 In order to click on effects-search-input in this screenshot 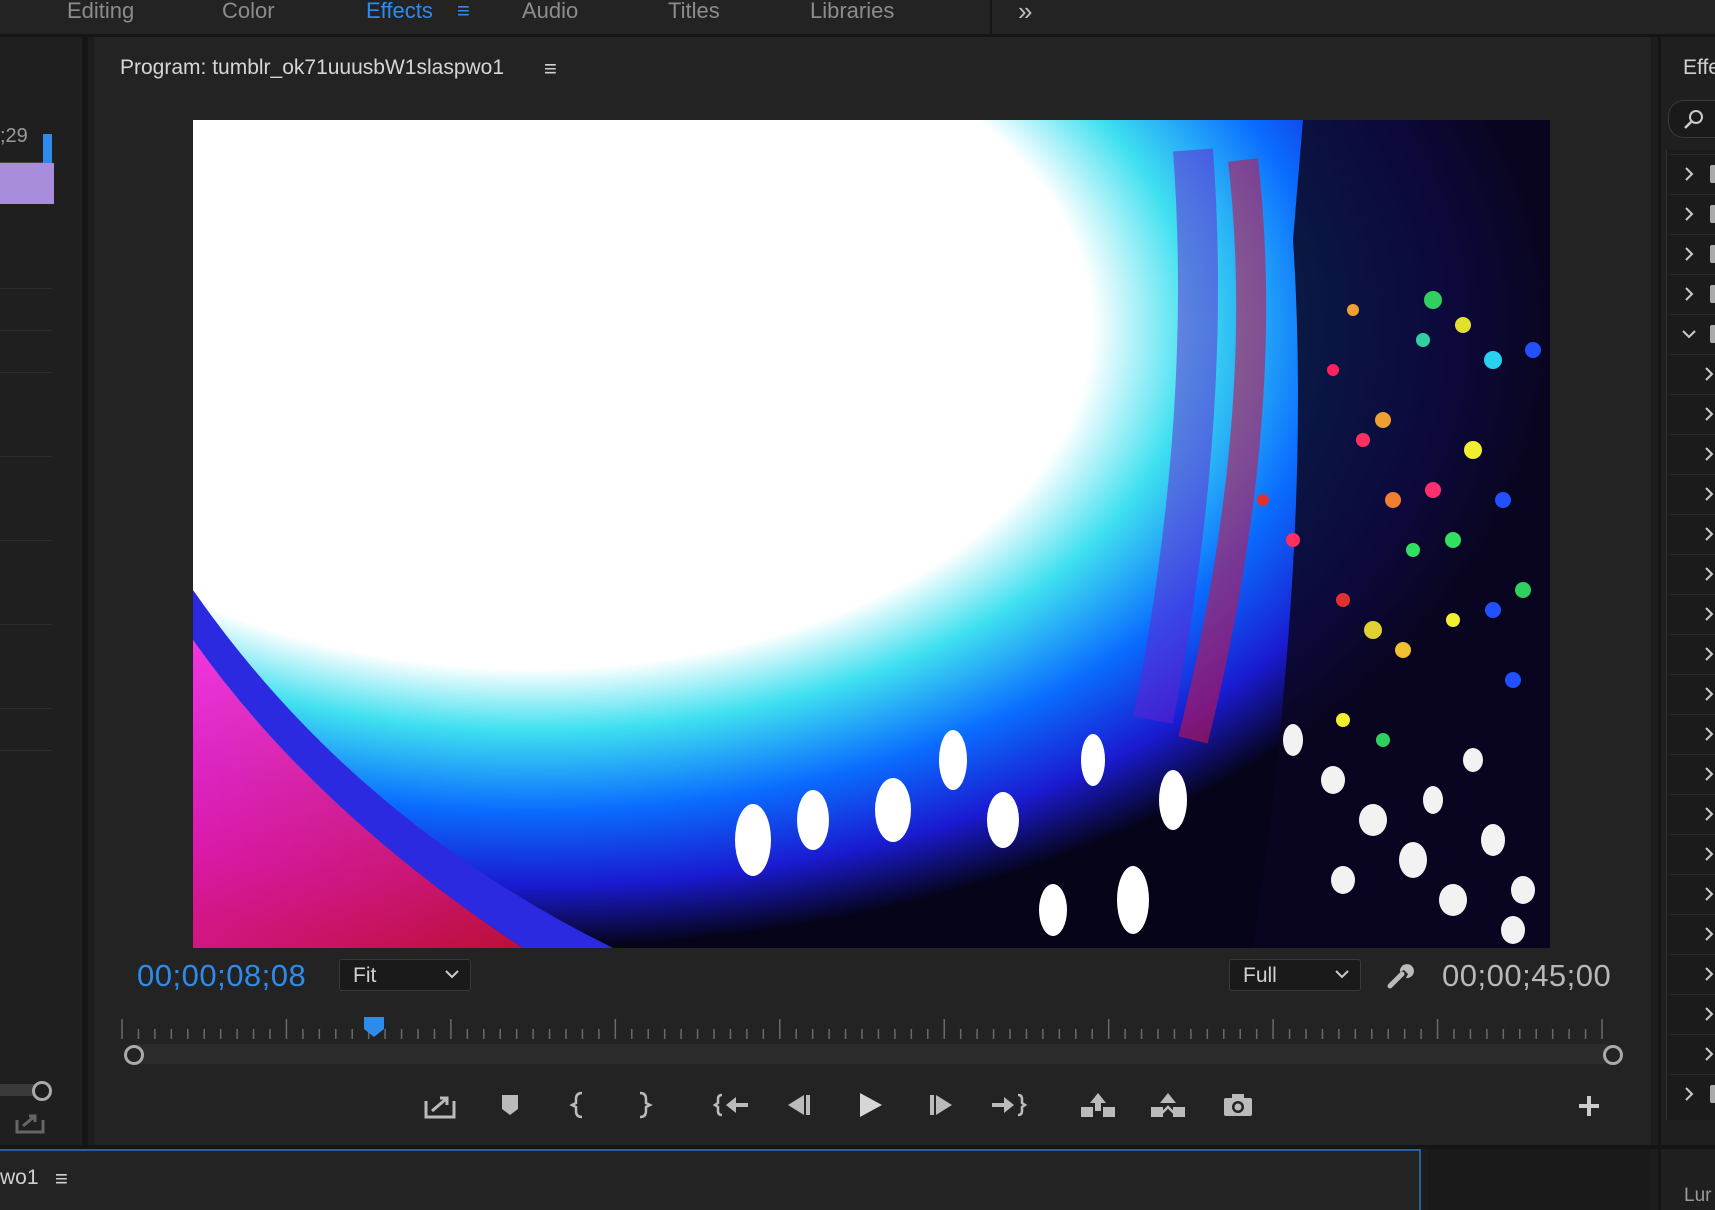, I will do `click(1691, 119)`.